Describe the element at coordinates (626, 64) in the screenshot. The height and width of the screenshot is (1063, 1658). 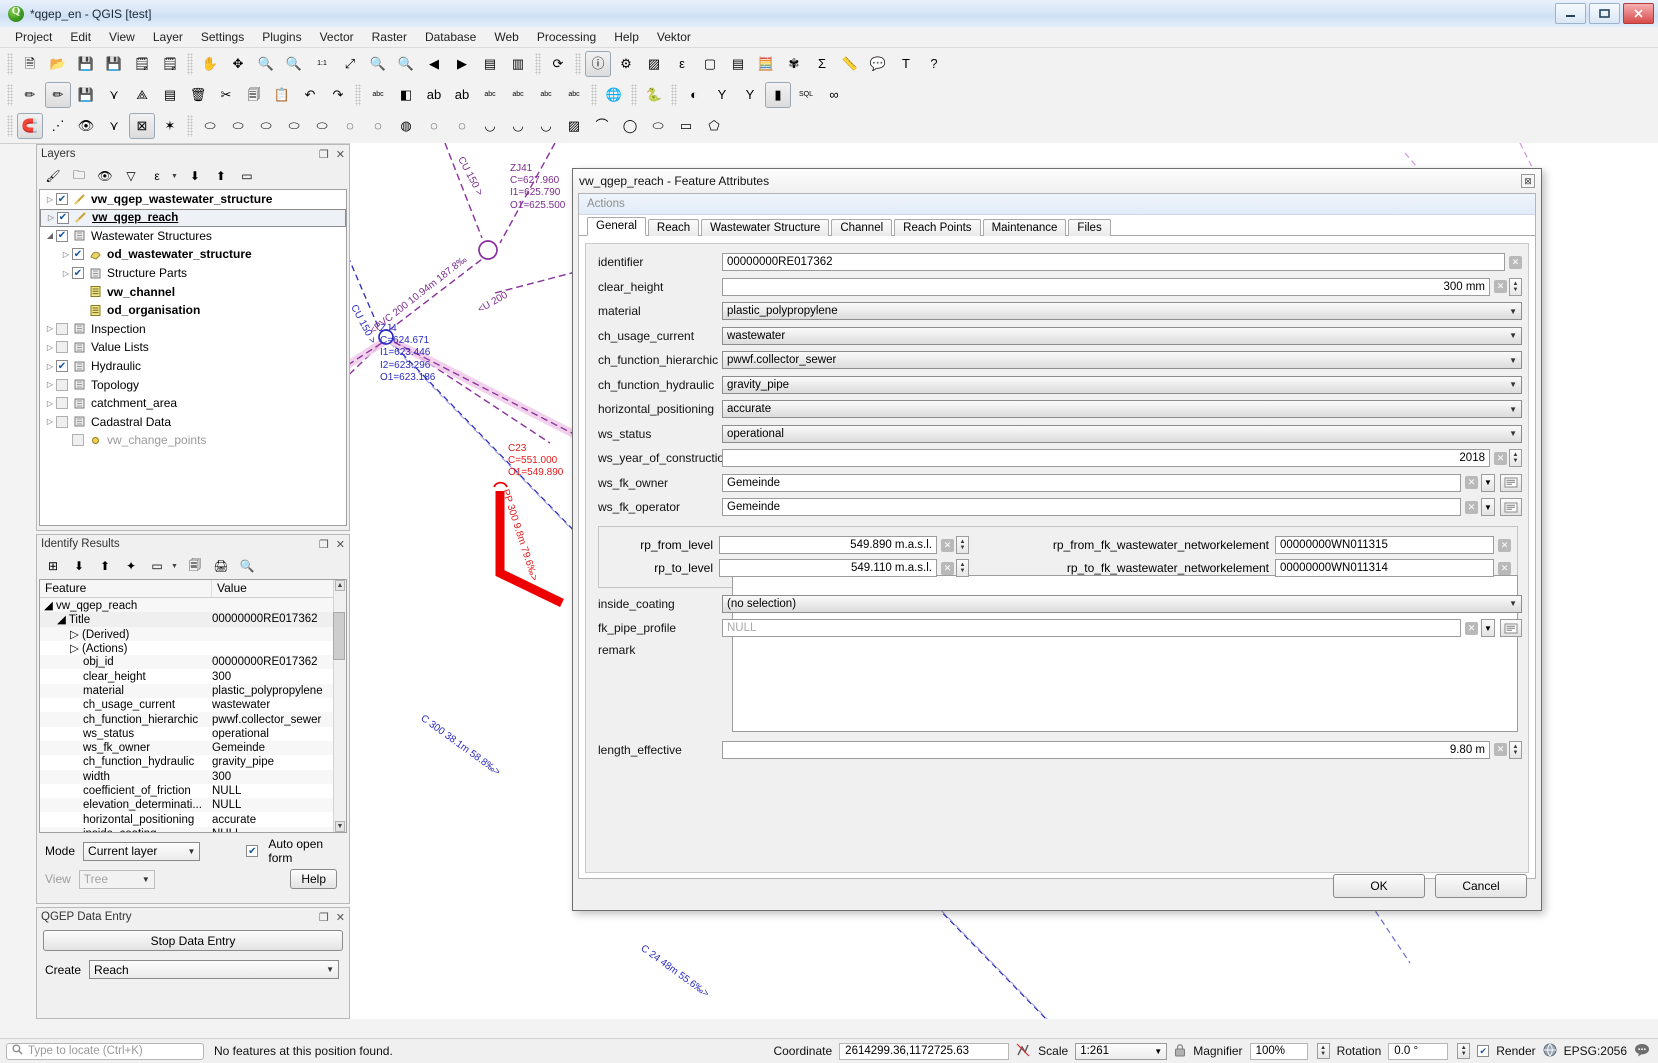
I see `run-feature-action-icon: ⚙` at that location.